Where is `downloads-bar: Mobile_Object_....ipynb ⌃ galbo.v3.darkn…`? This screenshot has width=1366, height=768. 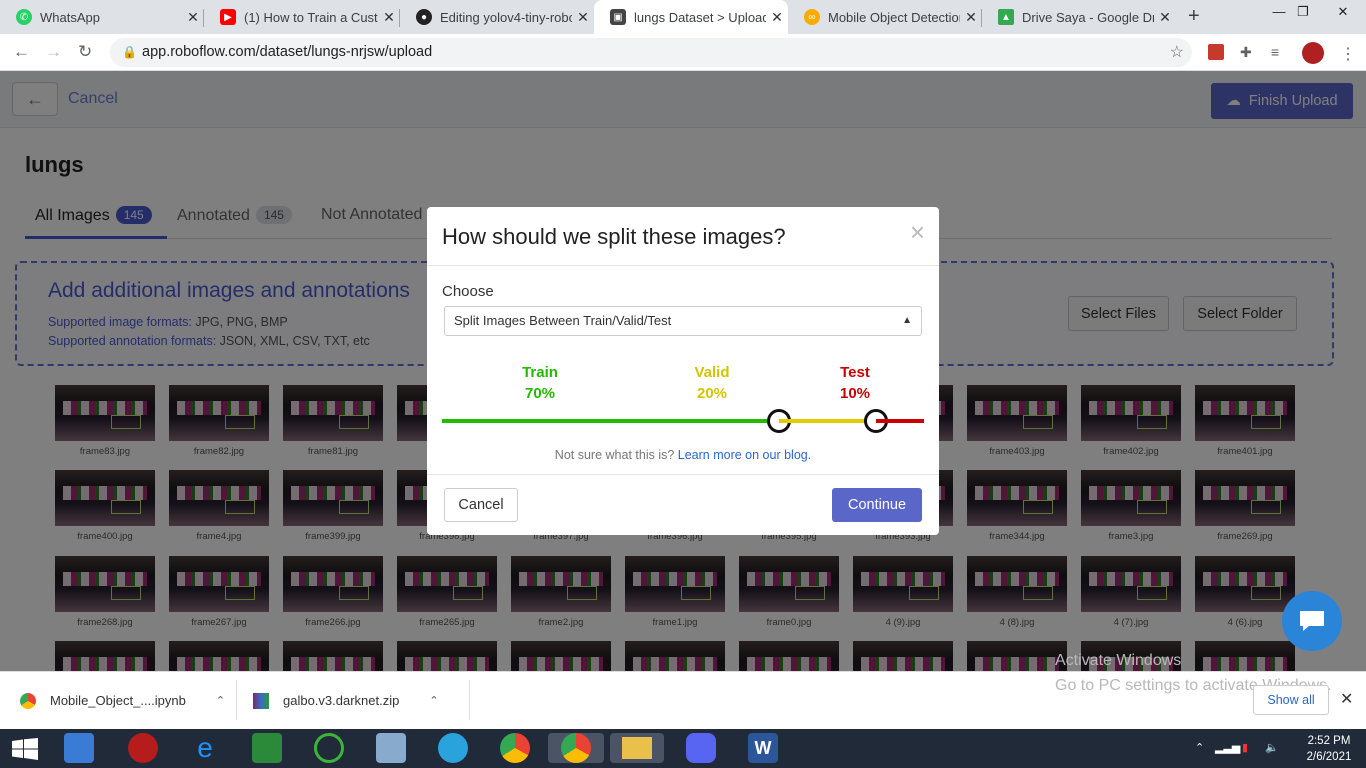 downloads-bar: Mobile_Object_....ipynb ⌃ galbo.v3.darkn… is located at coordinates (683, 700).